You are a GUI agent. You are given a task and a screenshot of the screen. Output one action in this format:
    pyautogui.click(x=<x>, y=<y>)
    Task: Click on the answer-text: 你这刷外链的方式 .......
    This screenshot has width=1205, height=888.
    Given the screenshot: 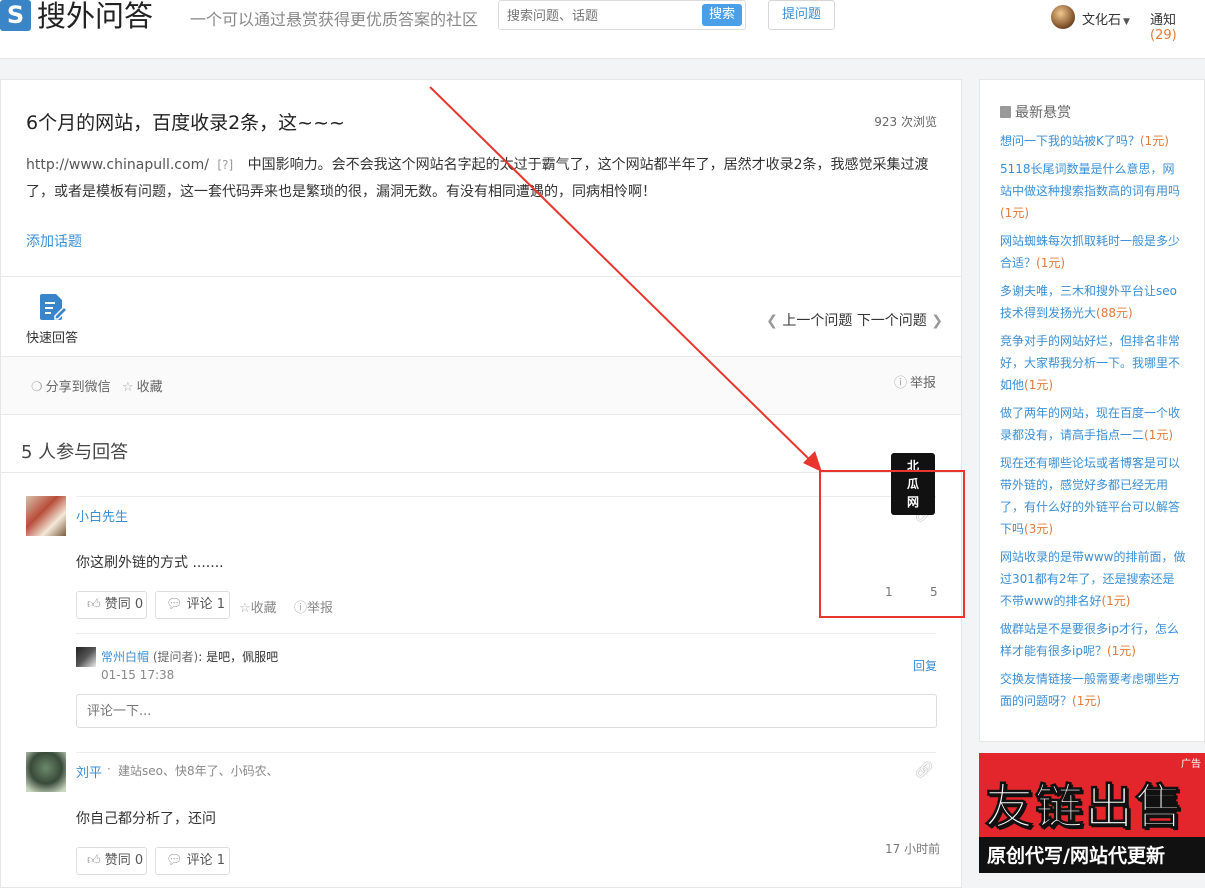 What is the action you would take?
    pyautogui.click(x=150, y=563)
    